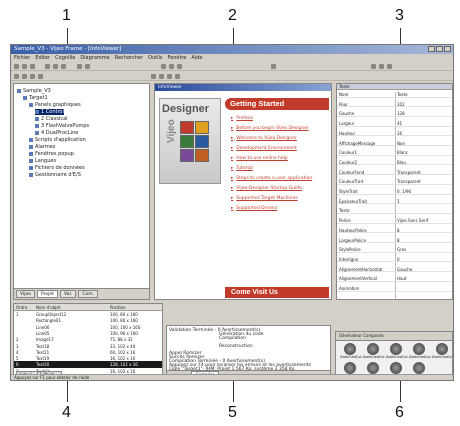 The height and width of the screenshot is (426, 460). I want to click on property-row: Hauteur 16, so click(394, 134).